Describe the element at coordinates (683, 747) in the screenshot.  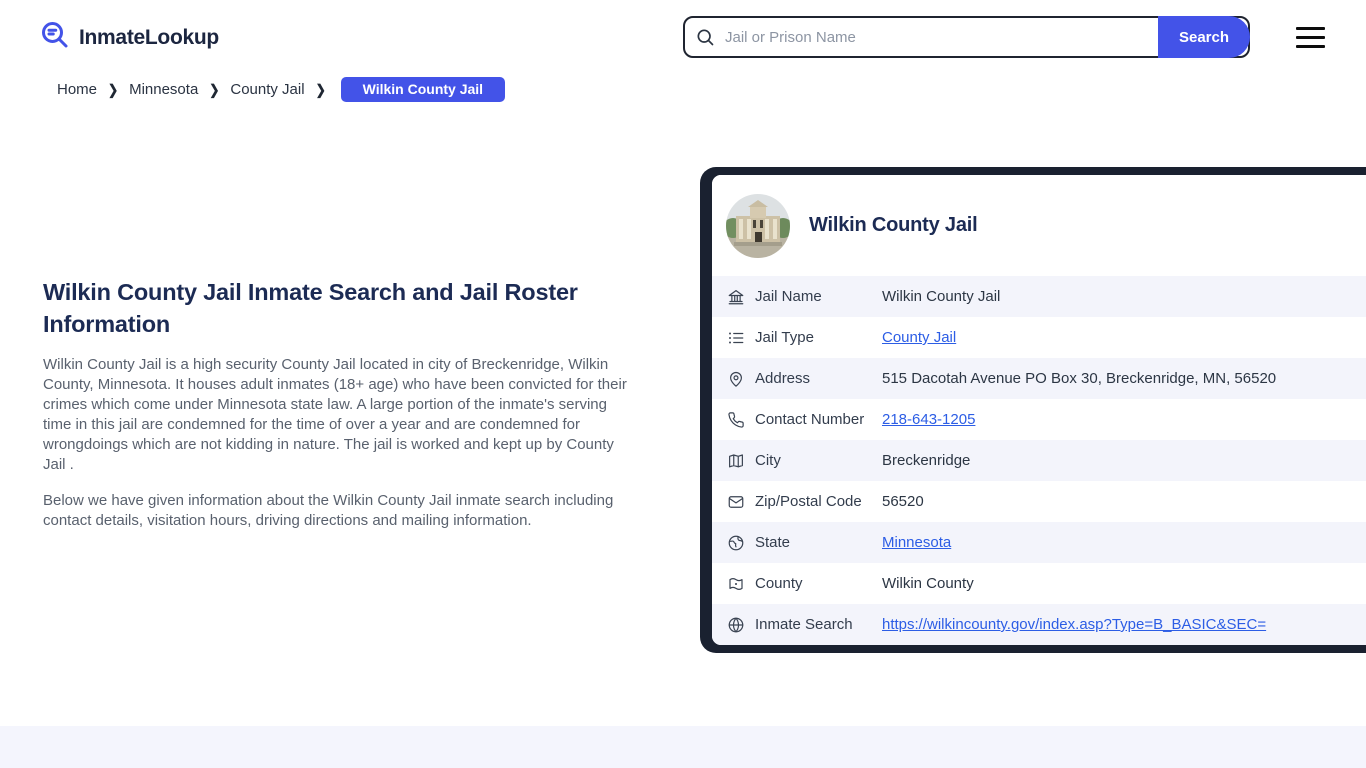
I see `footer-strip` at that location.